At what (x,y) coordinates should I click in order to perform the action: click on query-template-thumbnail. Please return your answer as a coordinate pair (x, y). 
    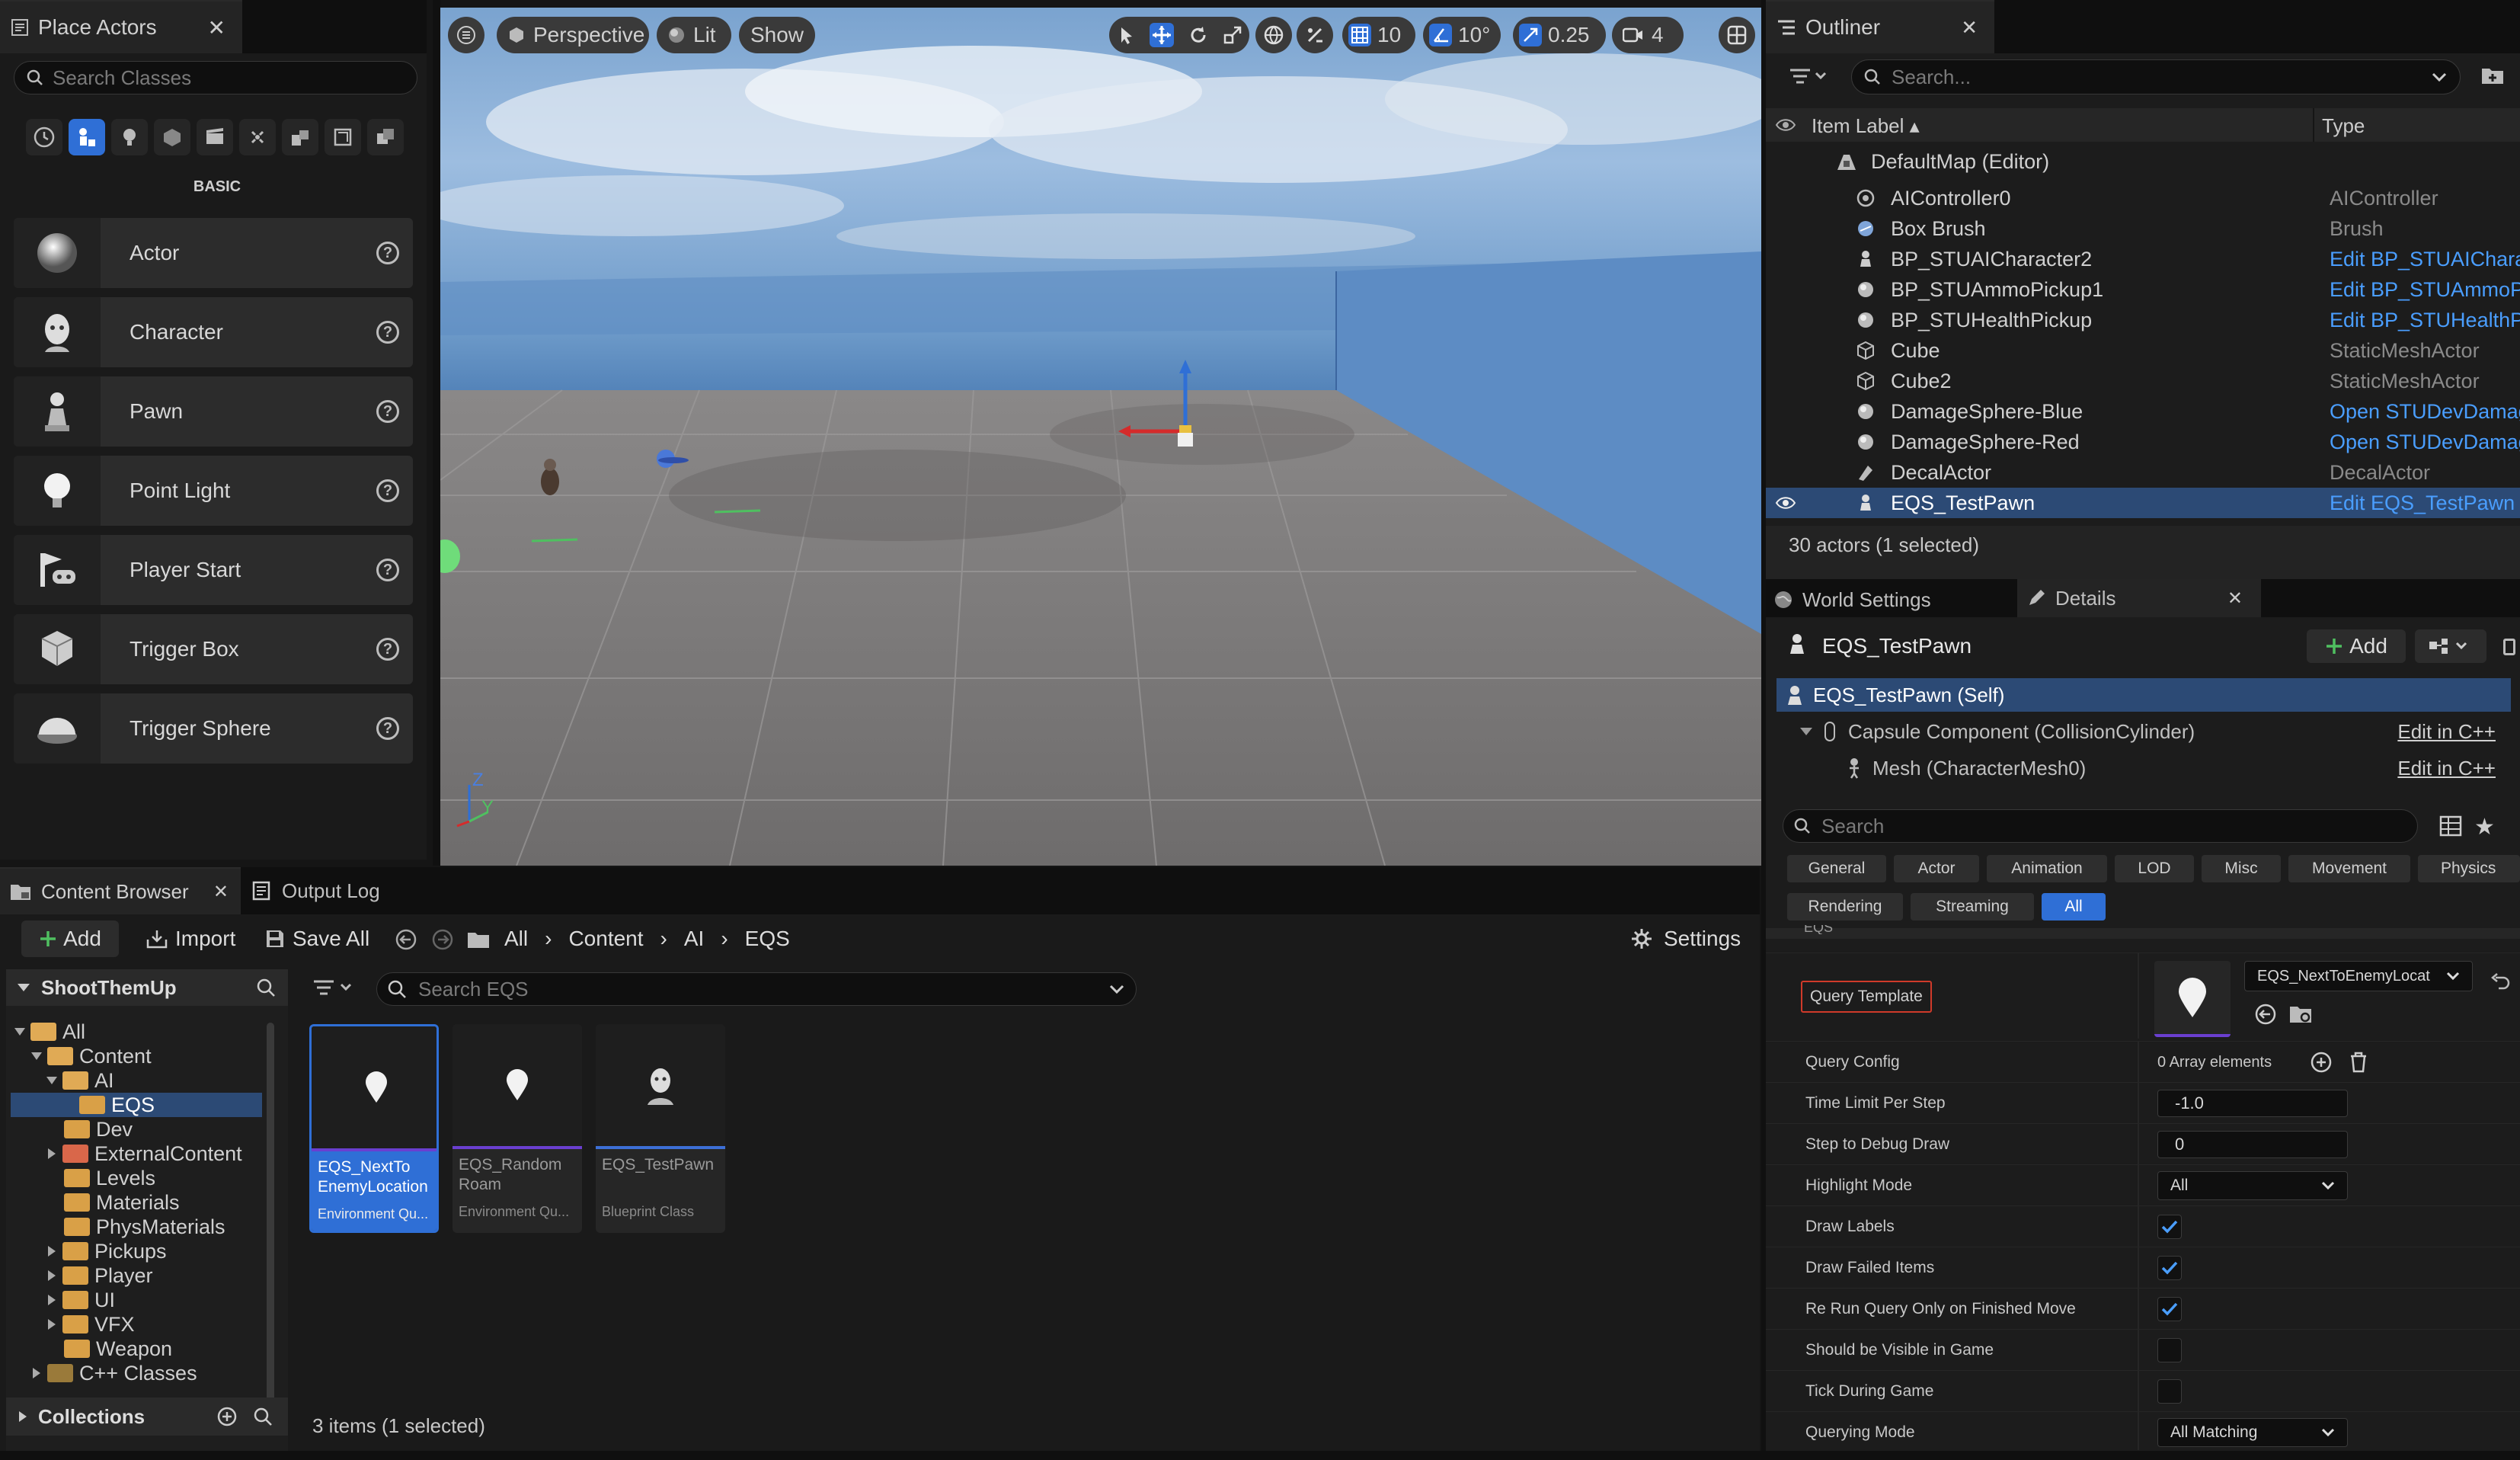
    Looking at the image, I should click on (2192, 999).